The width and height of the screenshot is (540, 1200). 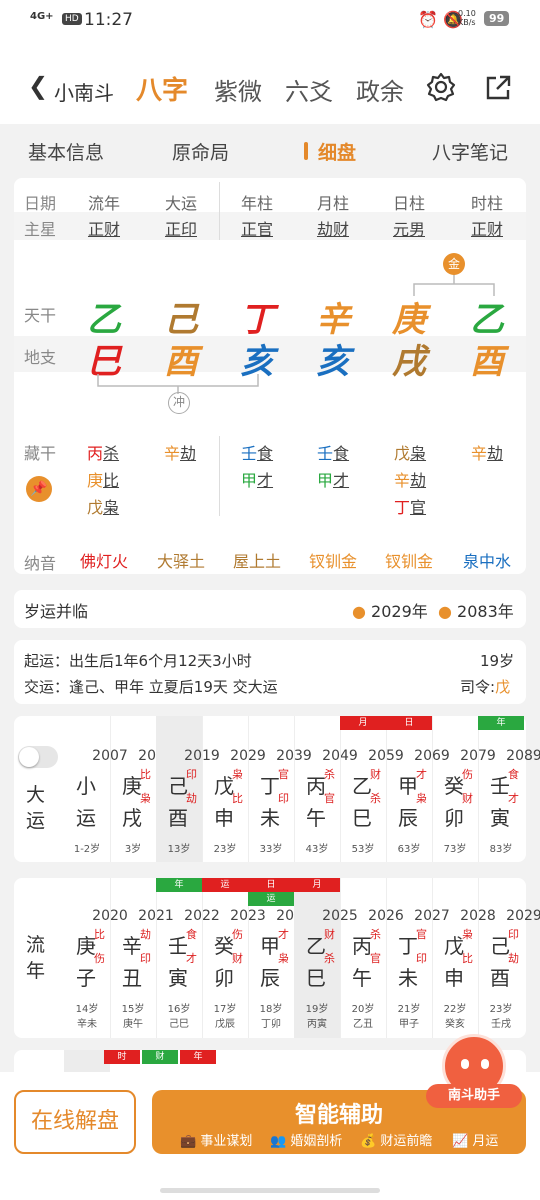 I want to click on nandou-helper-button: 南斗助手, so click(x=474, y=1070).